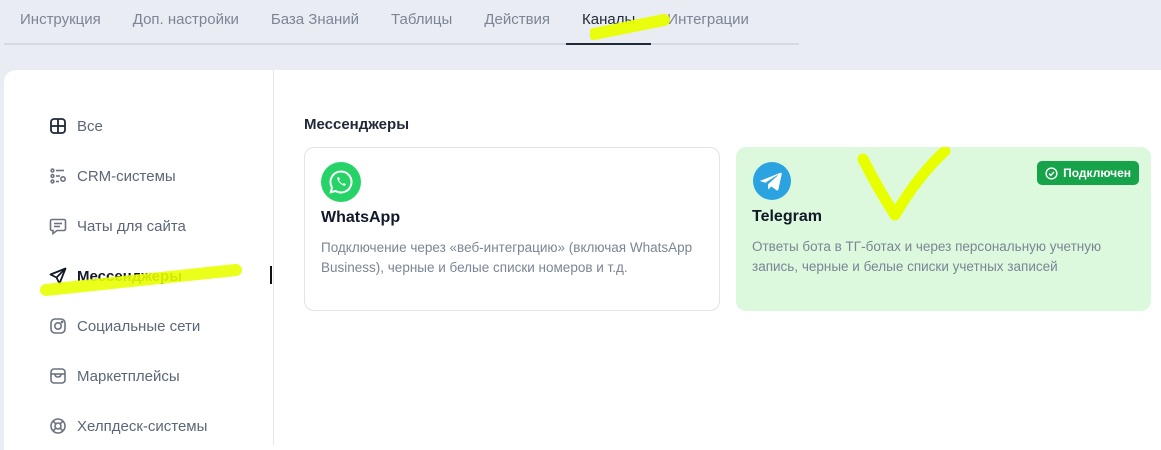 The height and width of the screenshot is (450, 1161). I want to click on section-title: Мессенджеры, so click(356, 124).